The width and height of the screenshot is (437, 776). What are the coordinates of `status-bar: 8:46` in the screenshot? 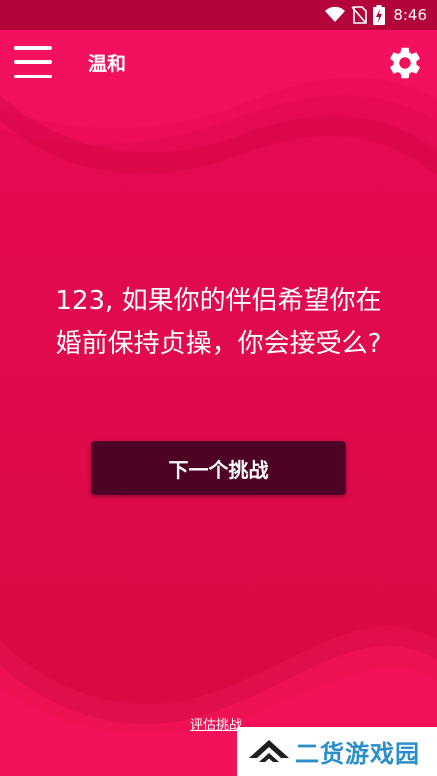 It's located at (218, 15).